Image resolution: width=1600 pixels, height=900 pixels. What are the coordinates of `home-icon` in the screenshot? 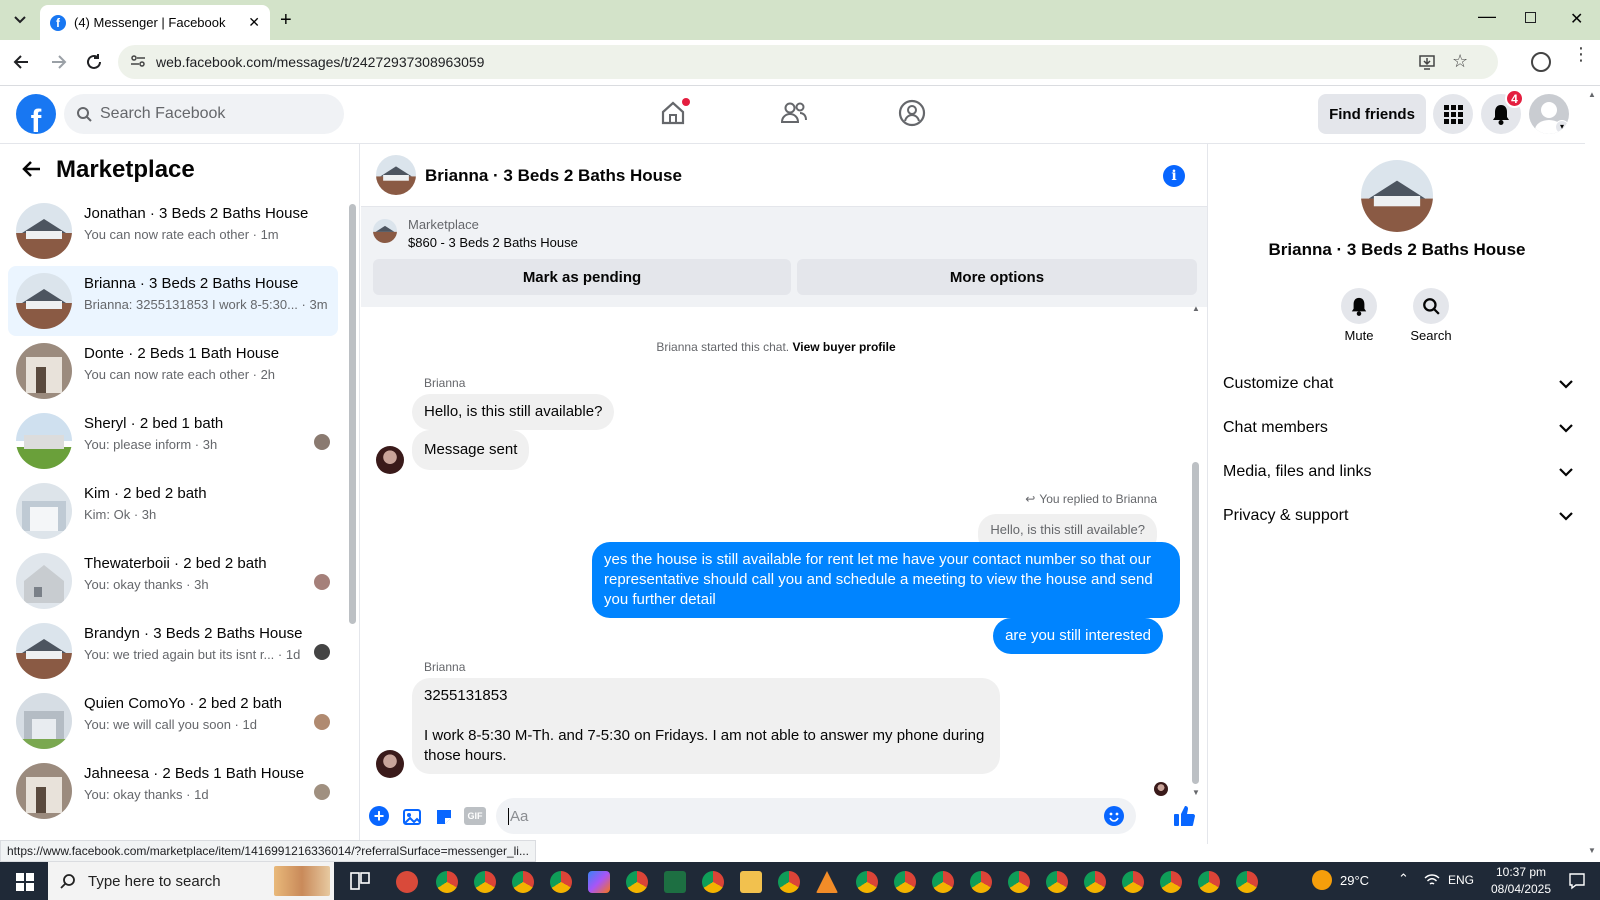 It's located at (675, 112).